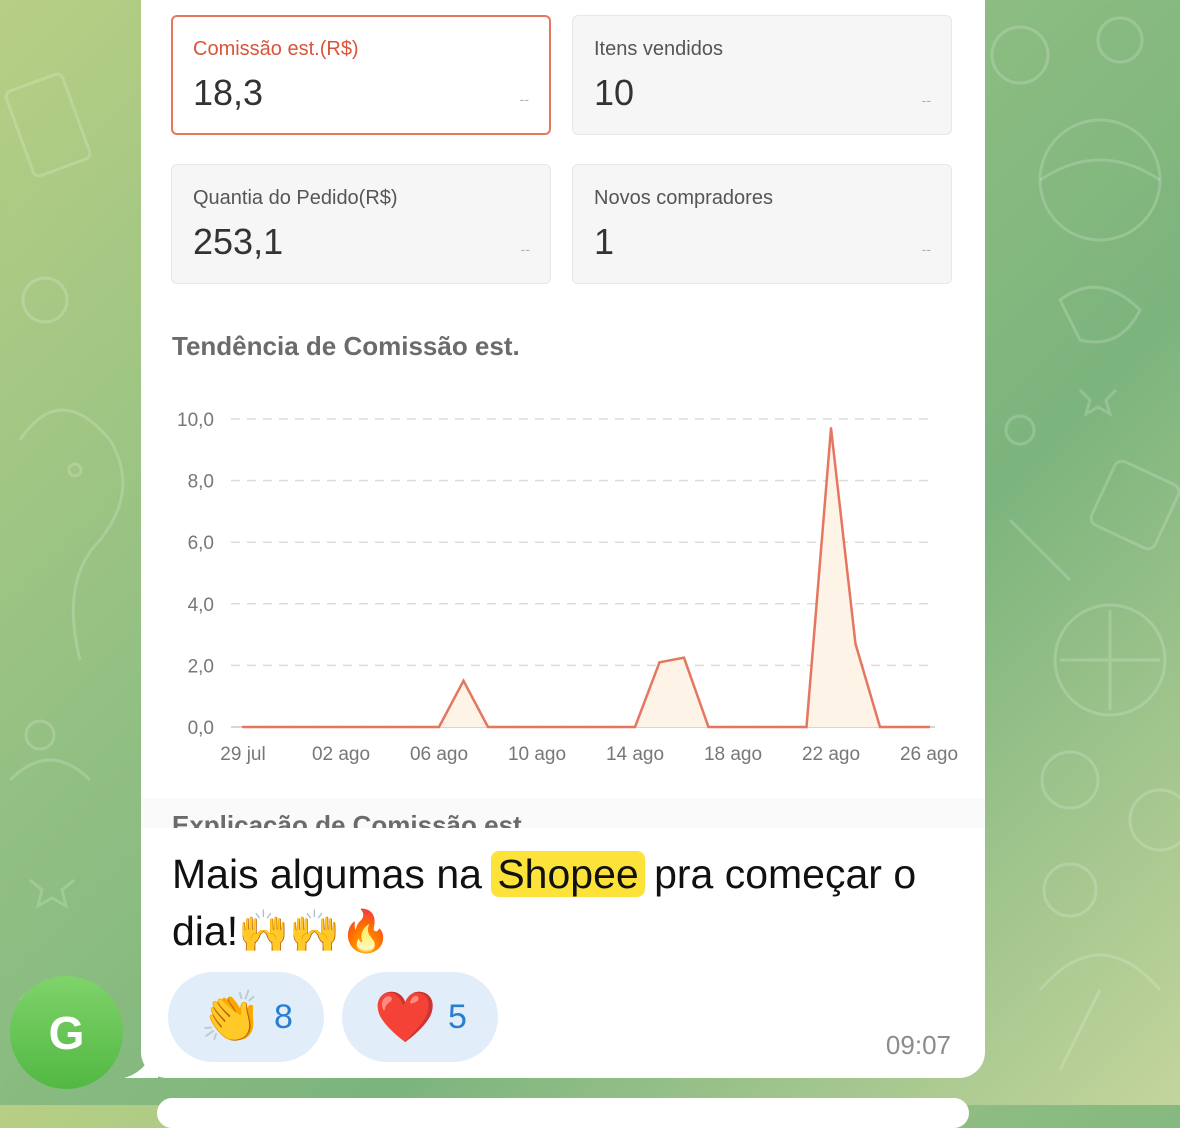 The height and width of the screenshot is (1128, 1180). I want to click on x-tick-label: 14 ago, so click(635, 754).